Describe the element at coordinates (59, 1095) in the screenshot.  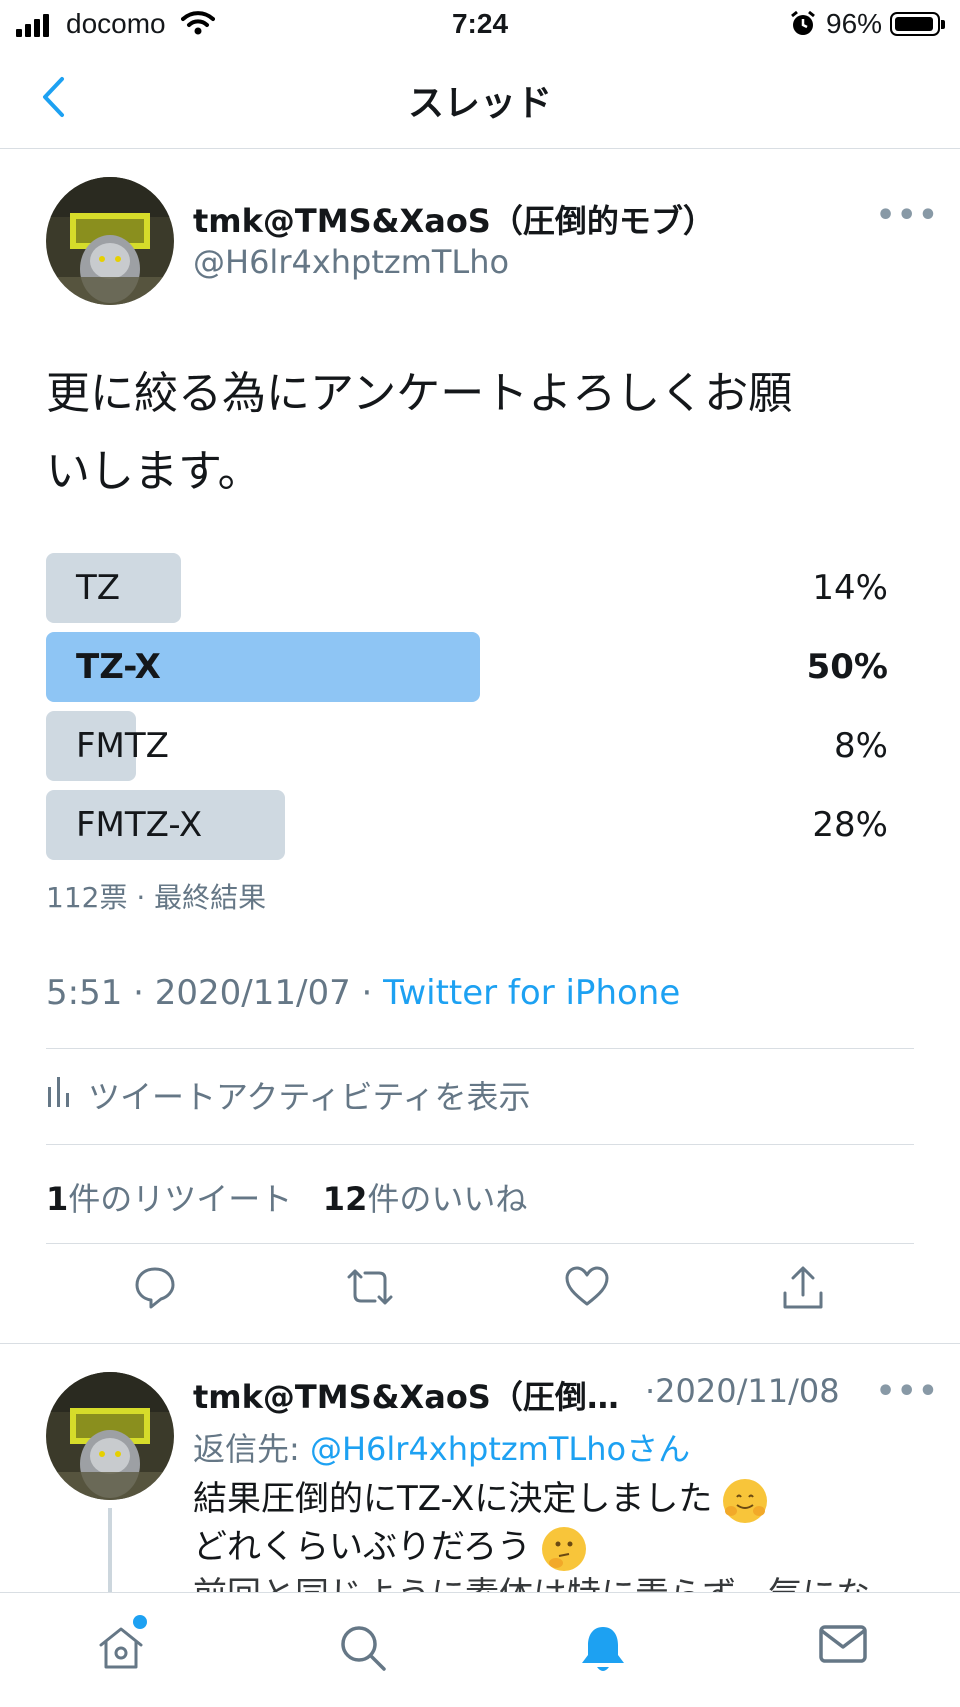
I see `analytics-icon` at that location.